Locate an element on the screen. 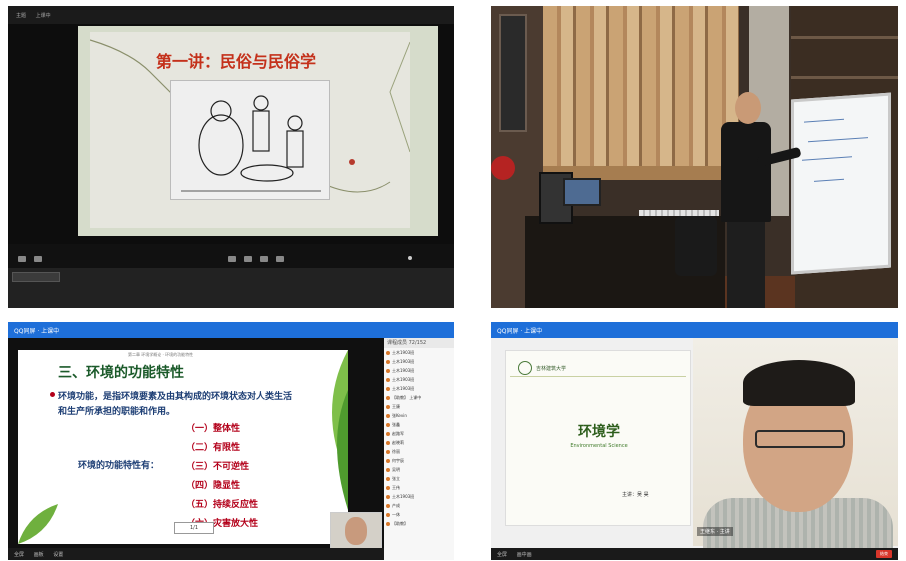 Image resolution: width=906 pixels, height=561 pixels. search-box is located at coordinates (36, 277).